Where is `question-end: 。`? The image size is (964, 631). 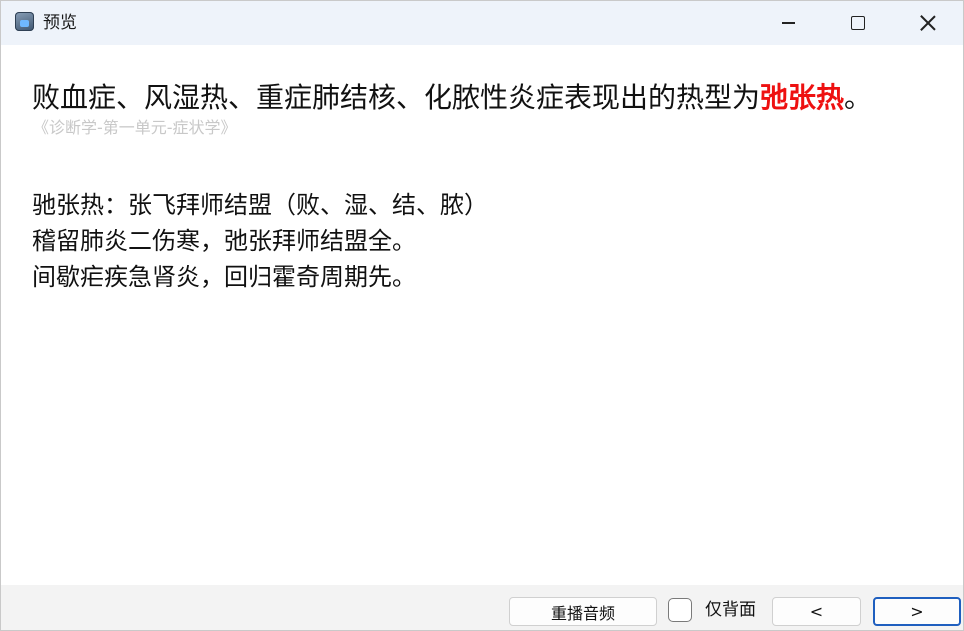 question-end: 。 is located at coordinates (858, 97).